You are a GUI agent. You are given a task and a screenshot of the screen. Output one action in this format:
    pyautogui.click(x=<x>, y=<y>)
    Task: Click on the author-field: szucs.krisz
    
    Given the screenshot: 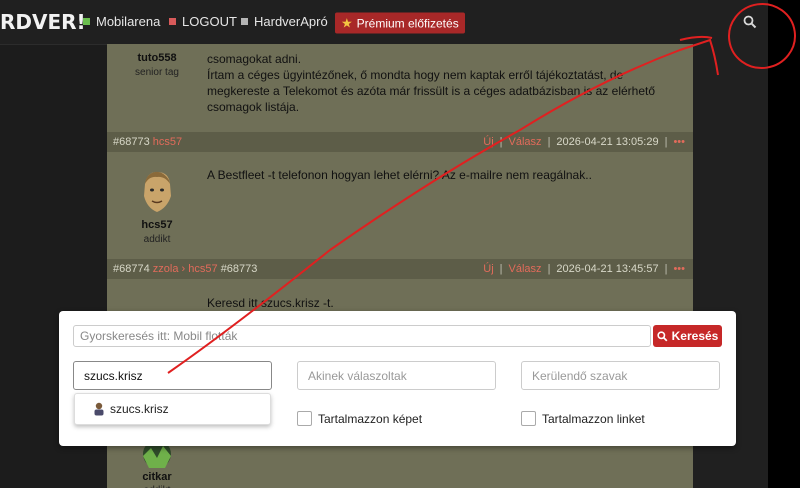 What is the action you would take?
    pyautogui.click(x=172, y=375)
    